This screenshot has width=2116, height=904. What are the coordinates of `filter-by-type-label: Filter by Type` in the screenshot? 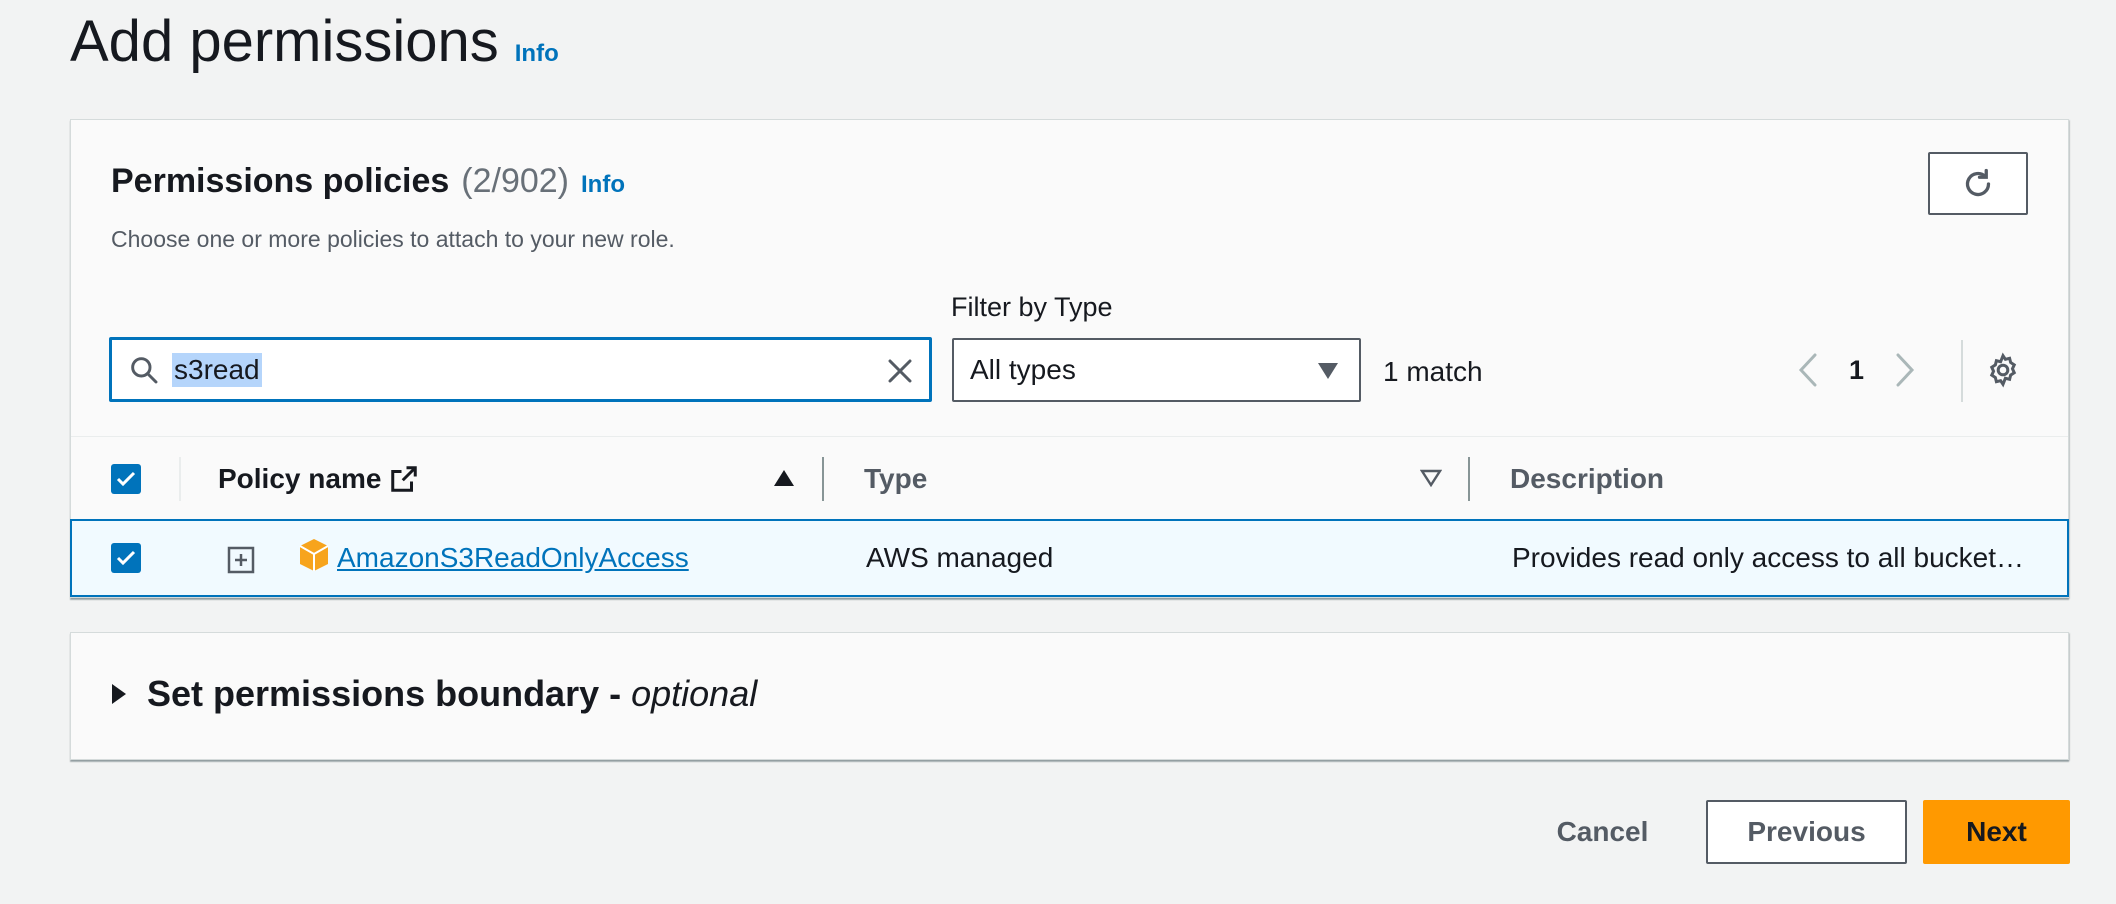 It's located at (1032, 307).